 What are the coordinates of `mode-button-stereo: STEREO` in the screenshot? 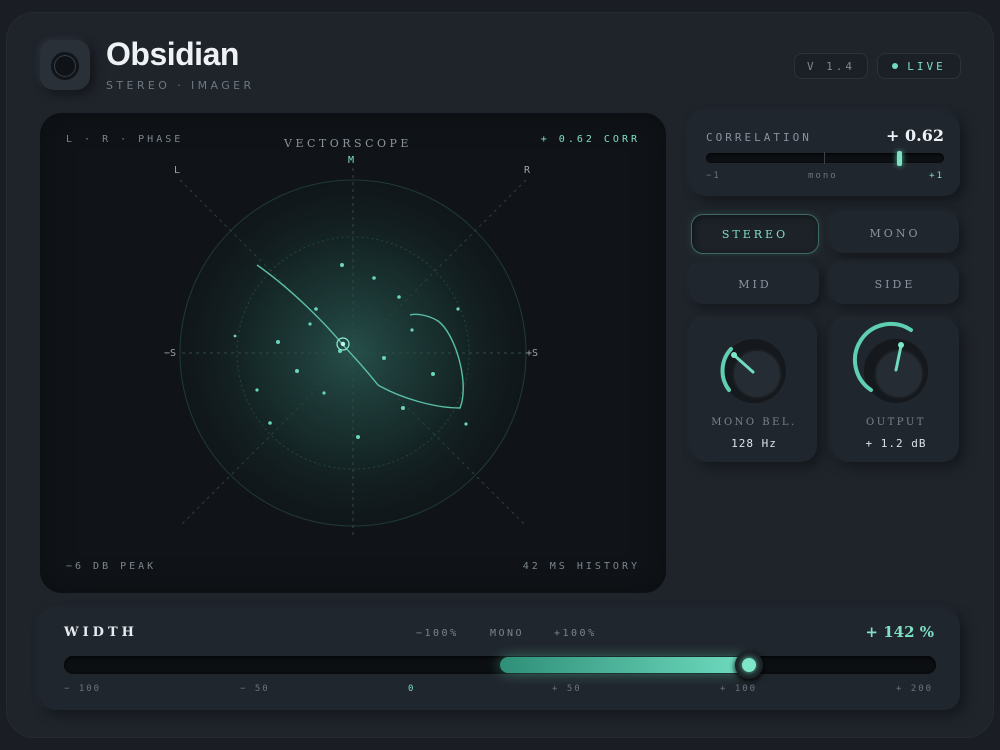 It's located at (755, 234).